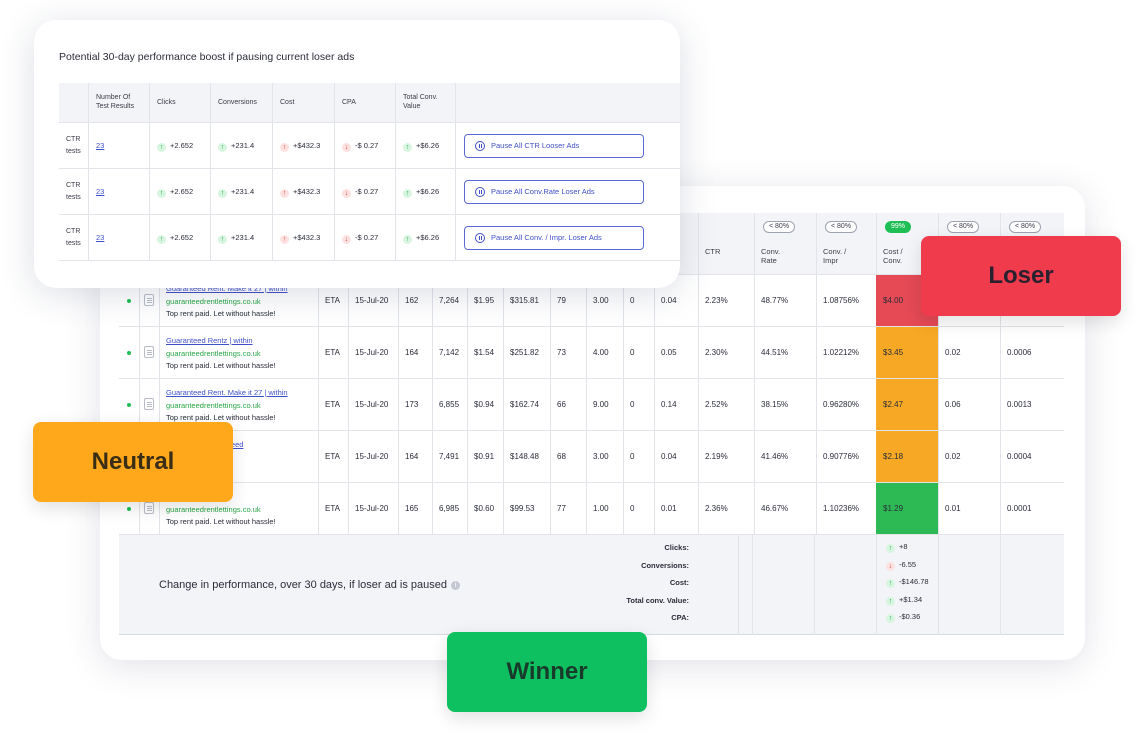 Image resolution: width=1148 pixels, height=744 pixels. What do you see at coordinates (1032, 509) in the screenshot?
I see `cell-e2: 0.0001` at bounding box center [1032, 509].